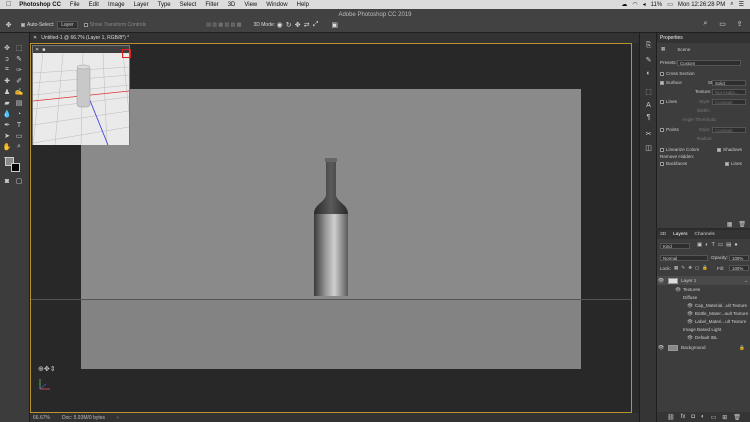  What do you see at coordinates (690, 322) in the screenshot?
I see `label-eye-icon: 👁` at bounding box center [690, 322].